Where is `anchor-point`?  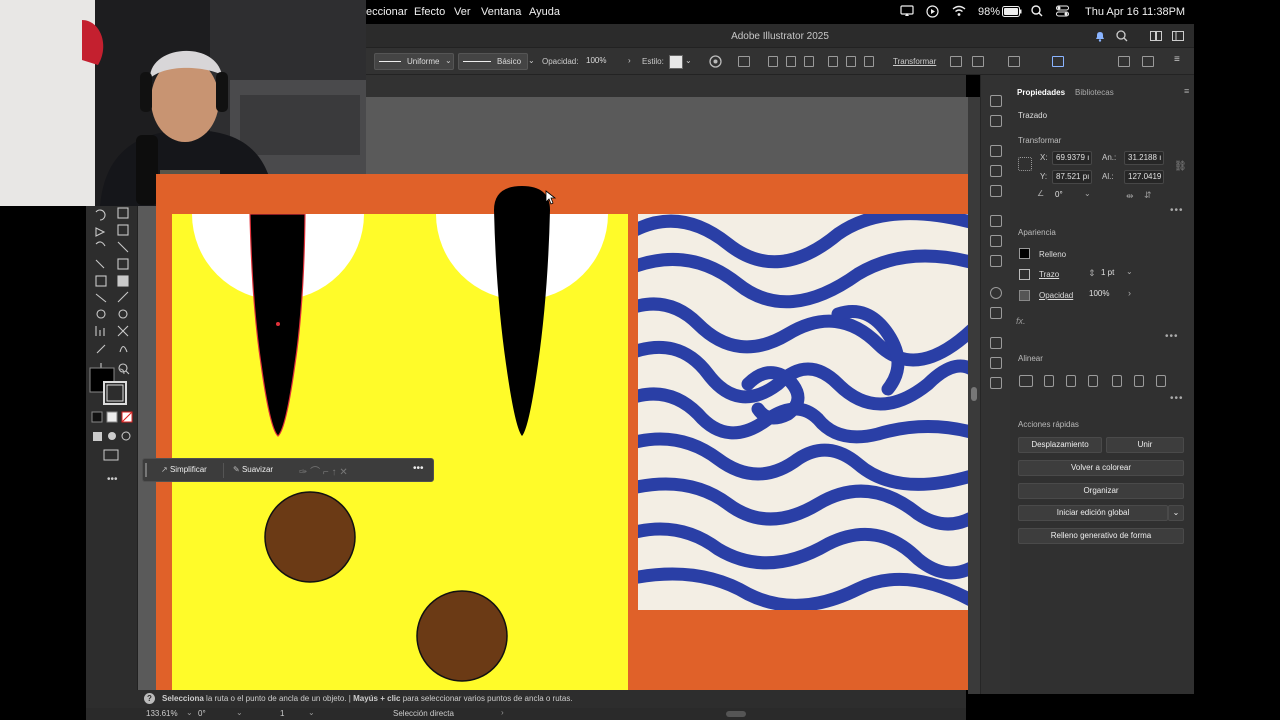 anchor-point is located at coordinates (278, 324).